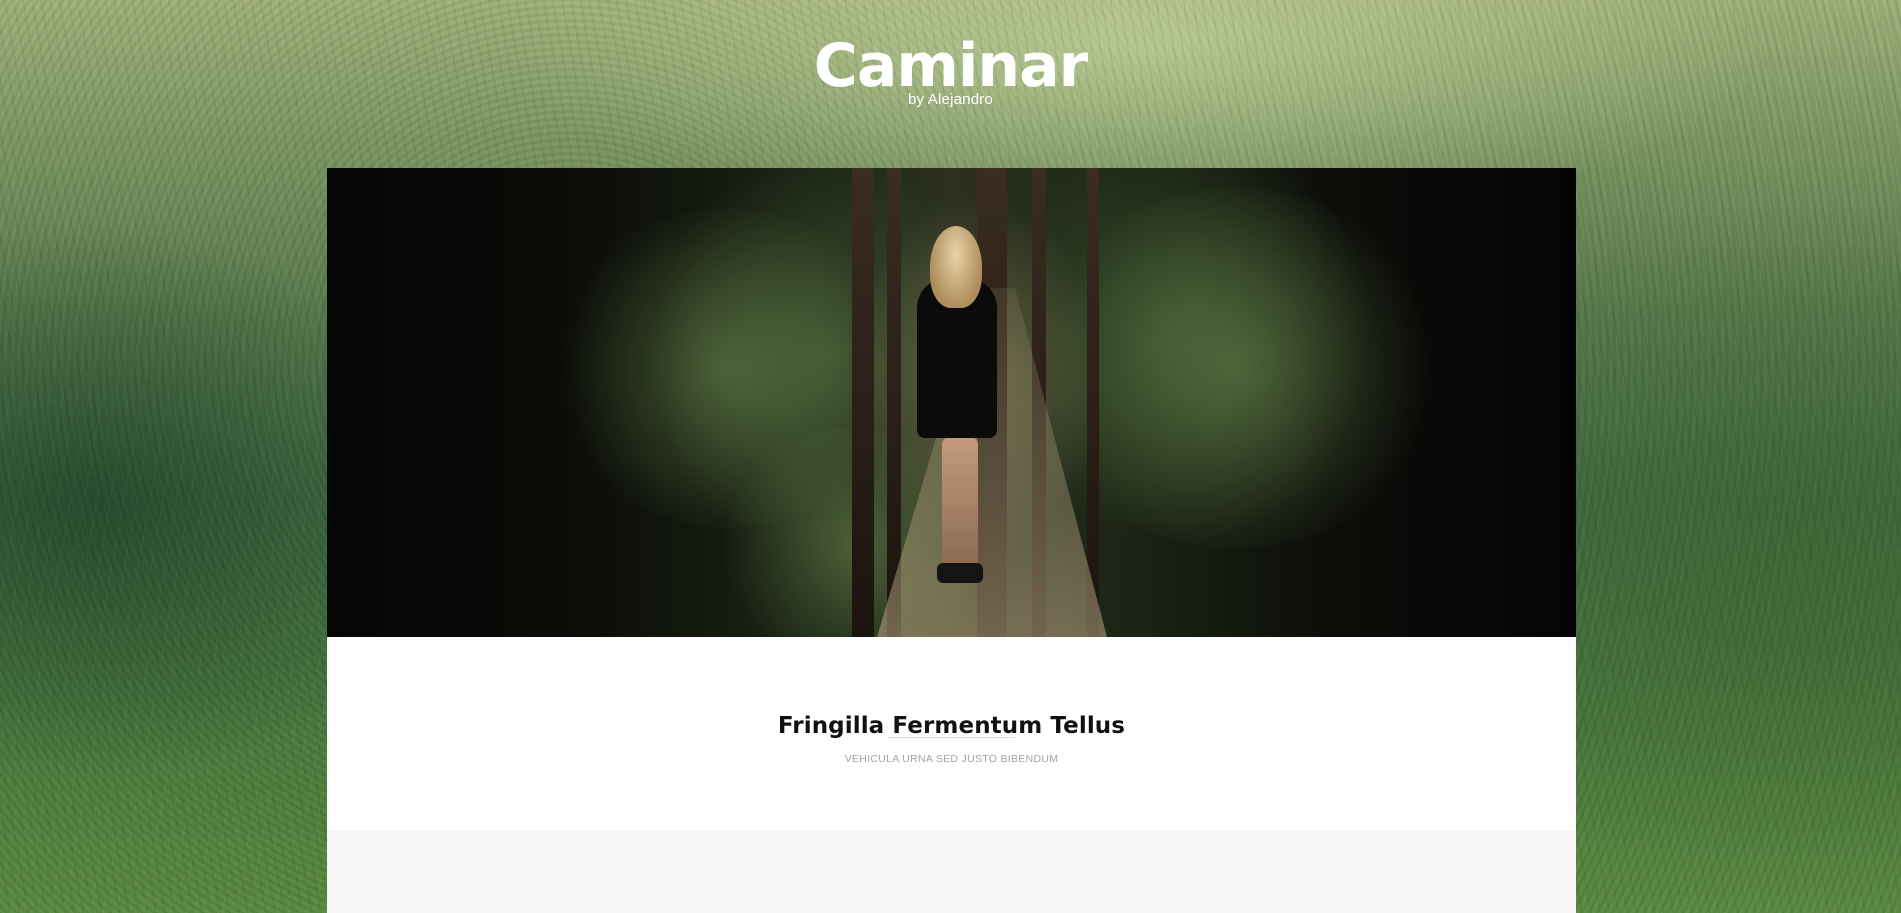 This screenshot has height=913, width=1901. Describe the element at coordinates (960, 573) in the screenshot. I see `walker-shoes` at that location.